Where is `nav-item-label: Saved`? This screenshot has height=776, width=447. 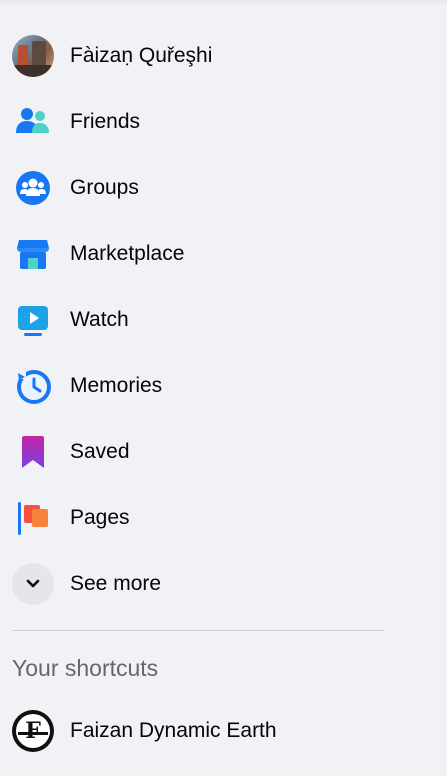 nav-item-label: Saved is located at coordinates (100, 451).